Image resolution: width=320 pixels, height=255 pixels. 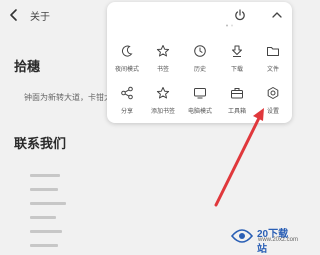 I want to click on site-watermark: 20下载站 www.20xz.com, so click(x=261, y=238).